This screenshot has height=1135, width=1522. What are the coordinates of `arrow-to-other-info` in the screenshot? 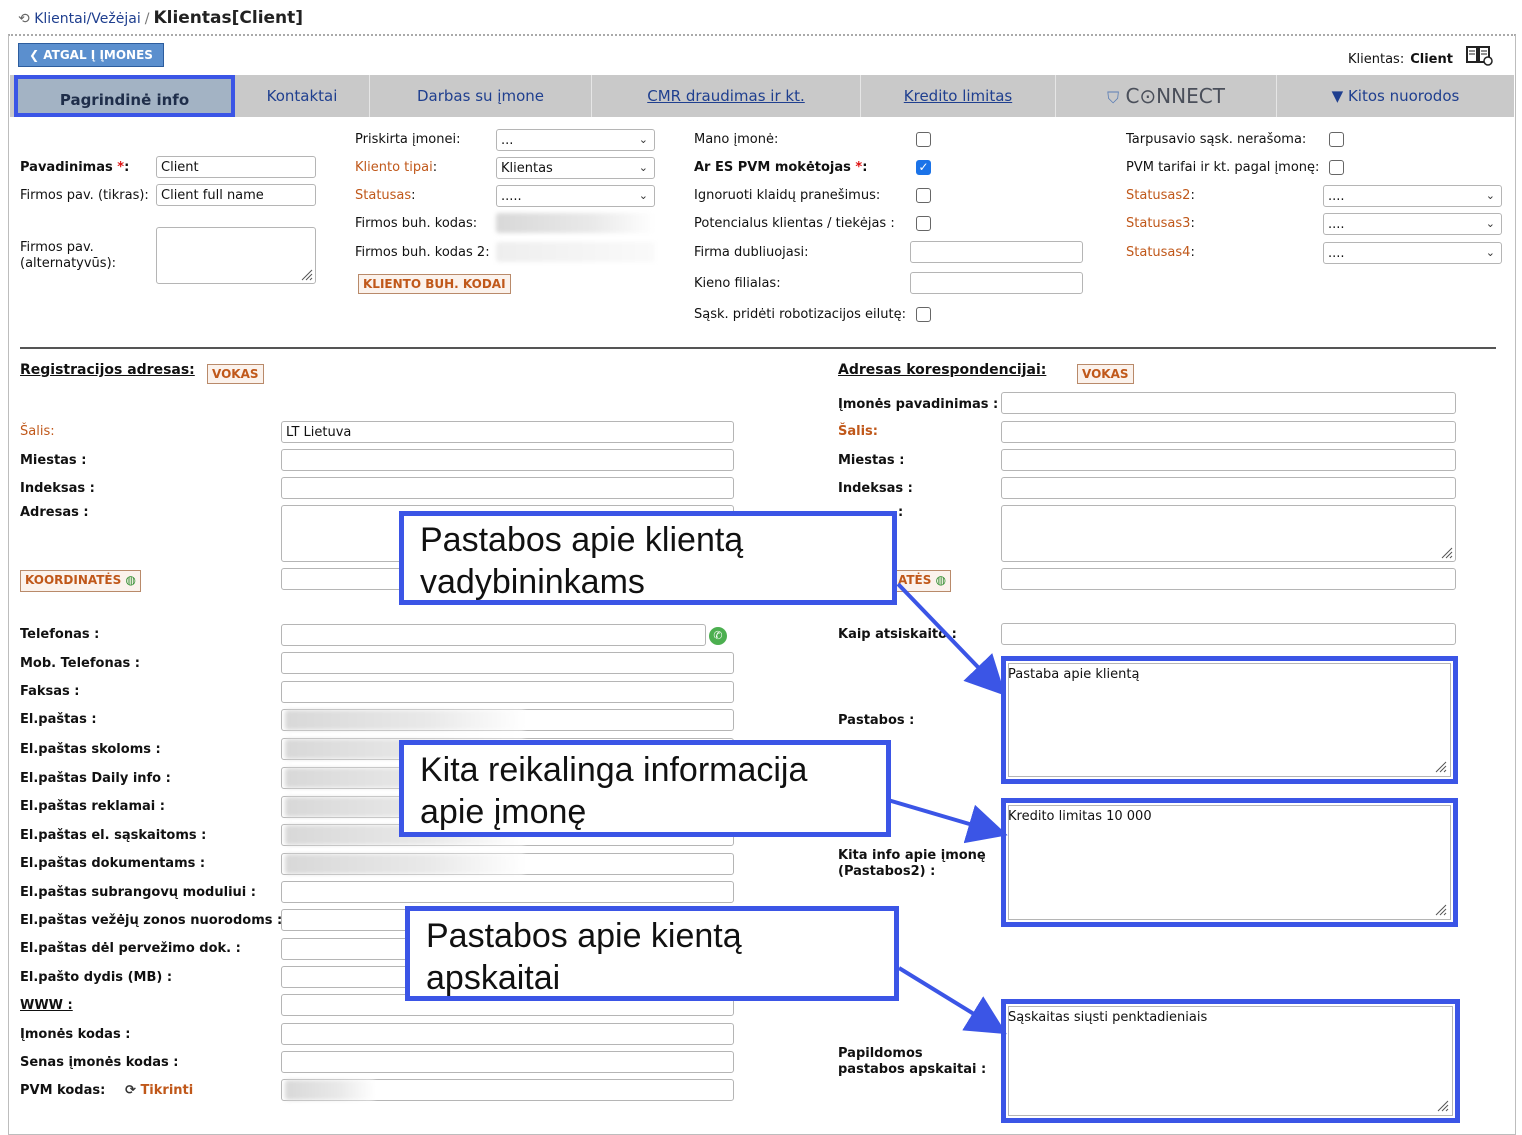 It's located at (947, 821).